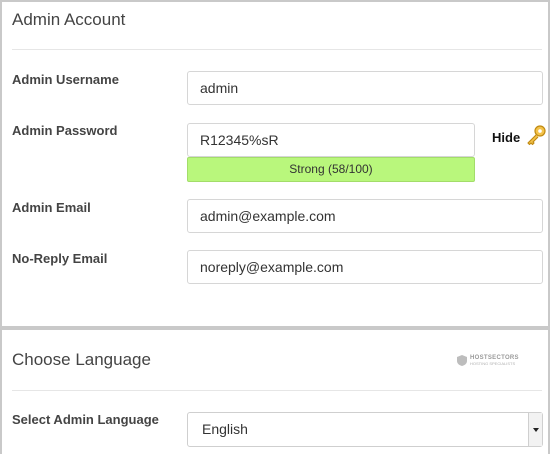 The image size is (550, 454). I want to click on admin-password-label: Admin Password, so click(65, 130).